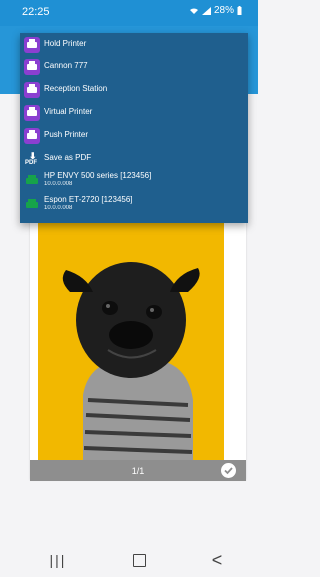  Describe the element at coordinates (98, 175) in the screenshot. I see `menu-item-label: HP ENVY 500 series [123456]` at that location.